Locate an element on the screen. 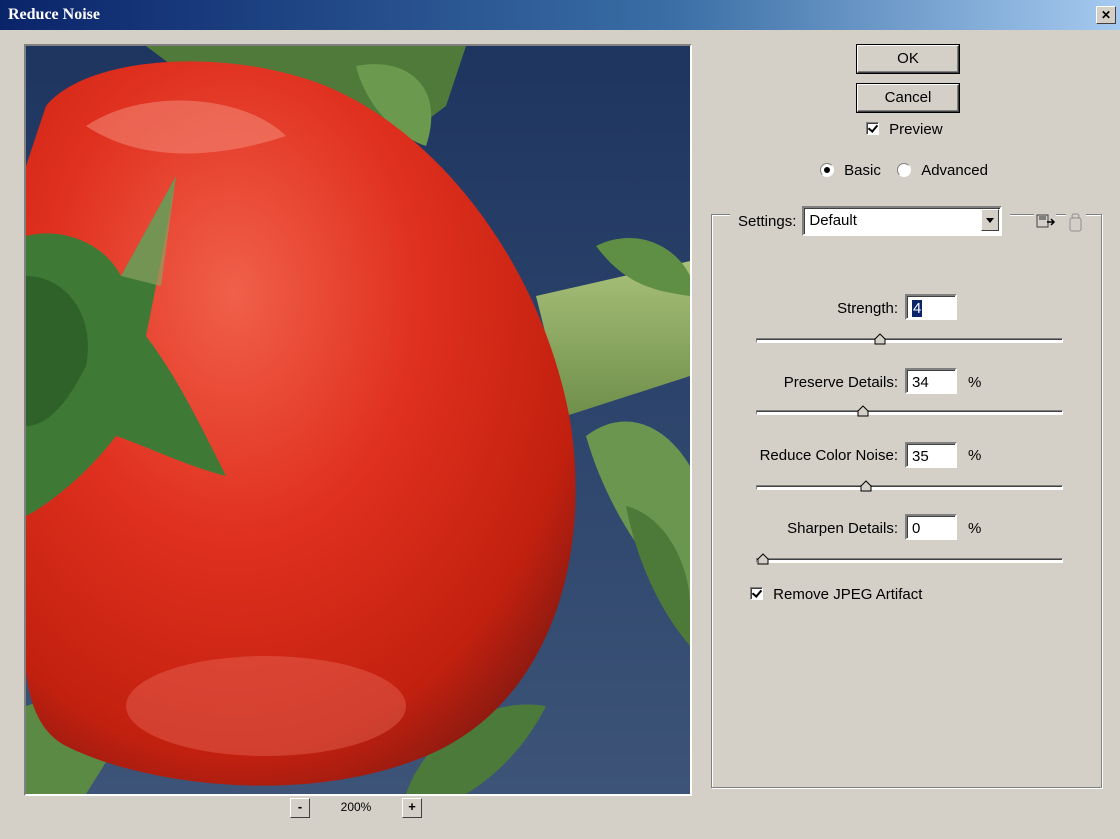 The width and height of the screenshot is (1120, 839). zoom-control: - 200% + is located at coordinates (365, 808).